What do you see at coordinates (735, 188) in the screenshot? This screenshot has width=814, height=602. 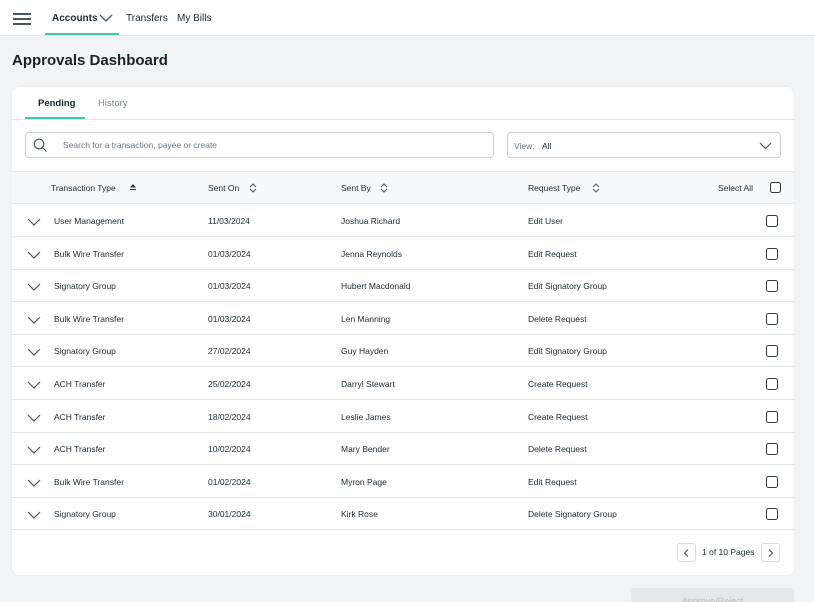 I see `select-all-label: Select All` at bounding box center [735, 188].